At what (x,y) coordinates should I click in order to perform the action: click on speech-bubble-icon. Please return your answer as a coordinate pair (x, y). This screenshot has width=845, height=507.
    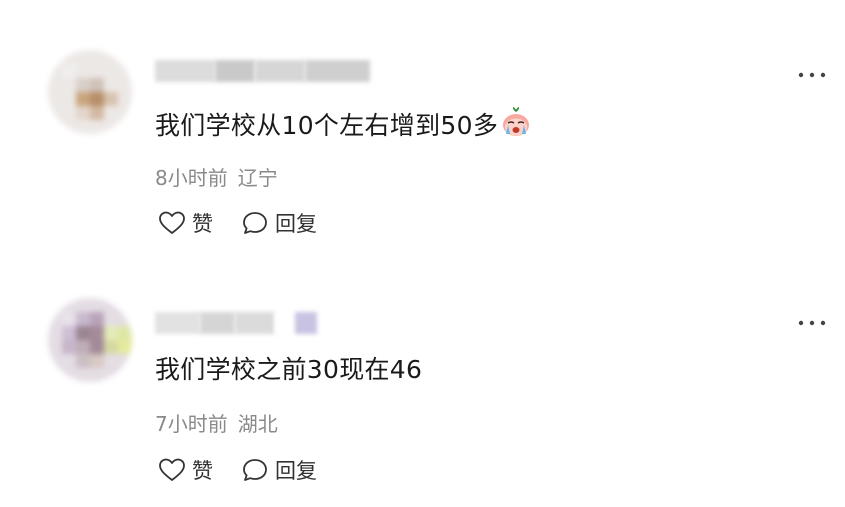
    Looking at the image, I should click on (255, 470).